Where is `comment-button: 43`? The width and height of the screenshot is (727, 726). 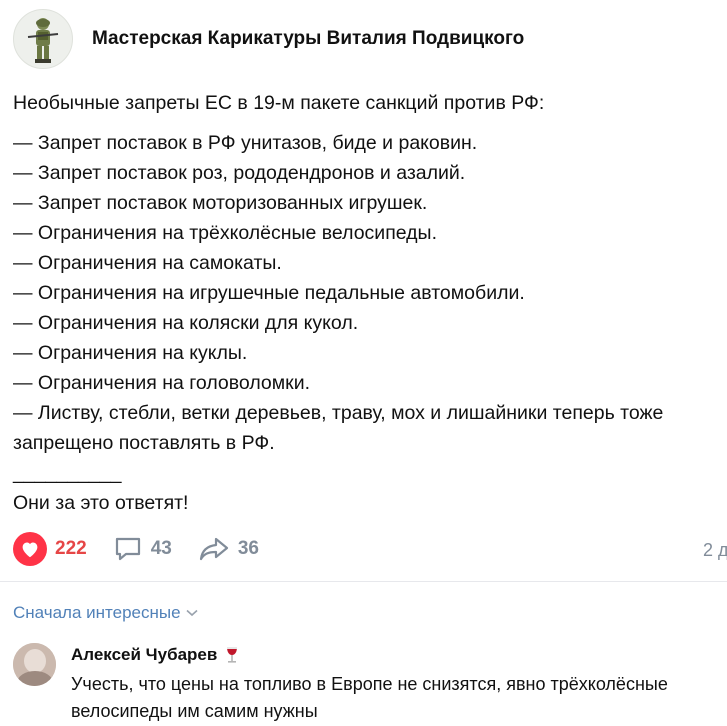 comment-button: 43 is located at coordinates (142, 549).